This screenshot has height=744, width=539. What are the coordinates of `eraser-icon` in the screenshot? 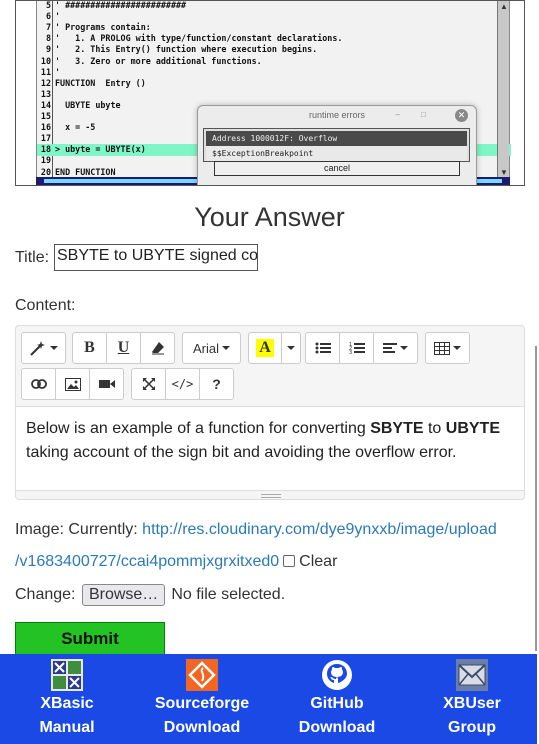 It's located at (157, 348).